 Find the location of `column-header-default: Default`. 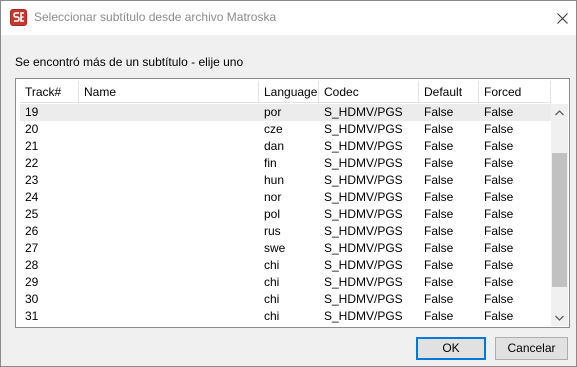

column-header-default: Default is located at coordinates (449, 92).